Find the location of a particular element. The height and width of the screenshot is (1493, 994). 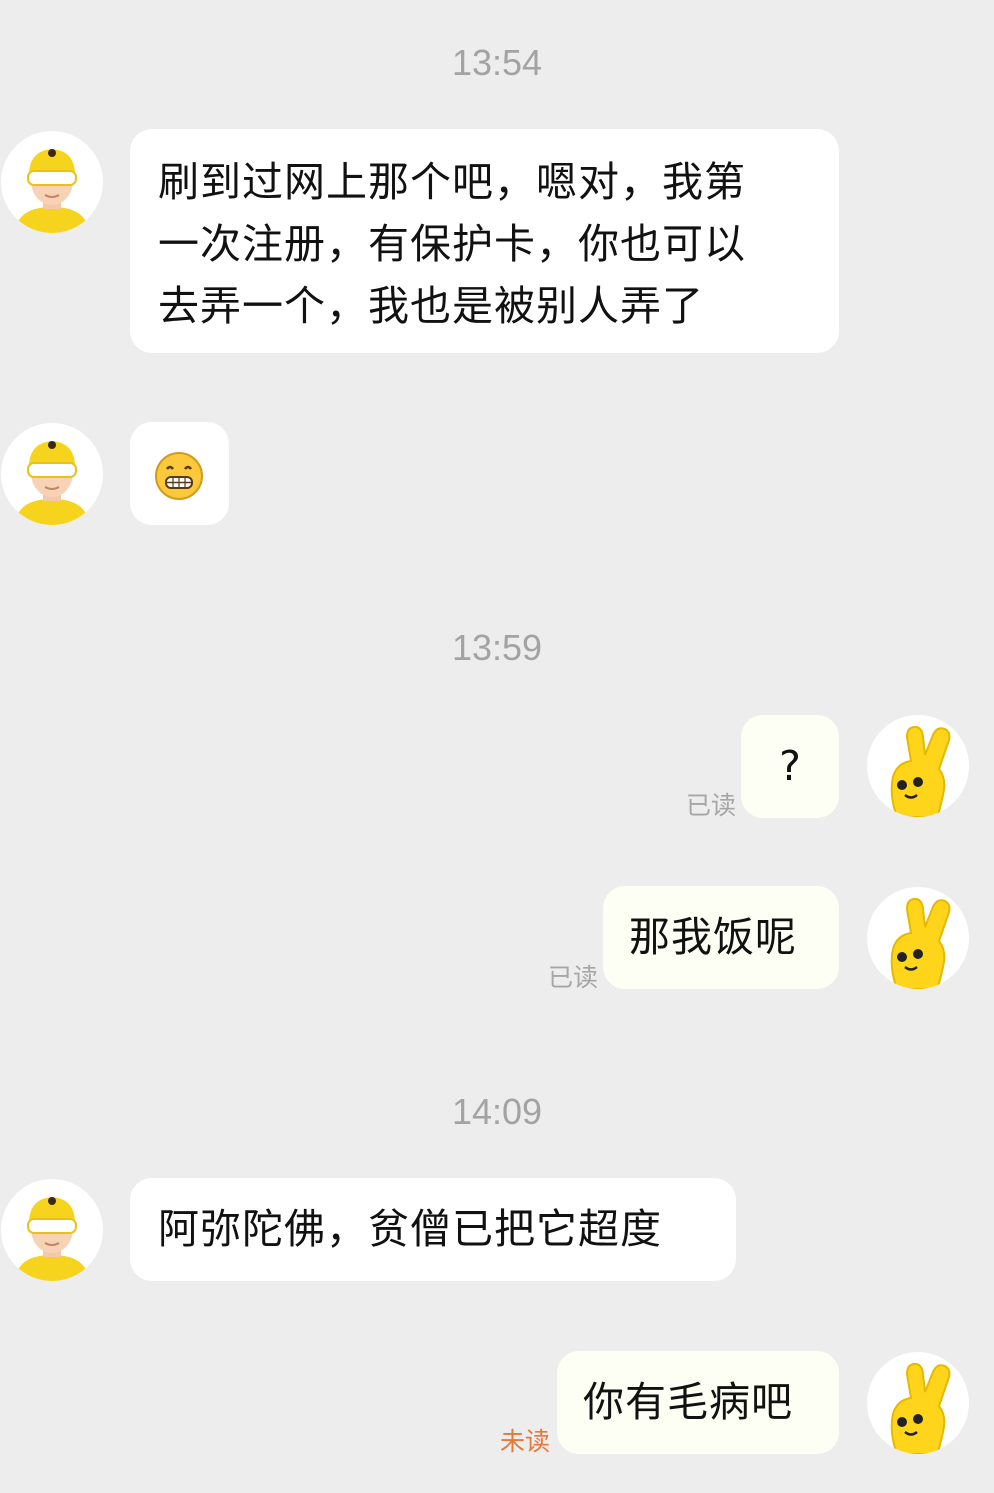

message-text: 阿弥陀佛，贫僧已把它超度 is located at coordinates (410, 1229).